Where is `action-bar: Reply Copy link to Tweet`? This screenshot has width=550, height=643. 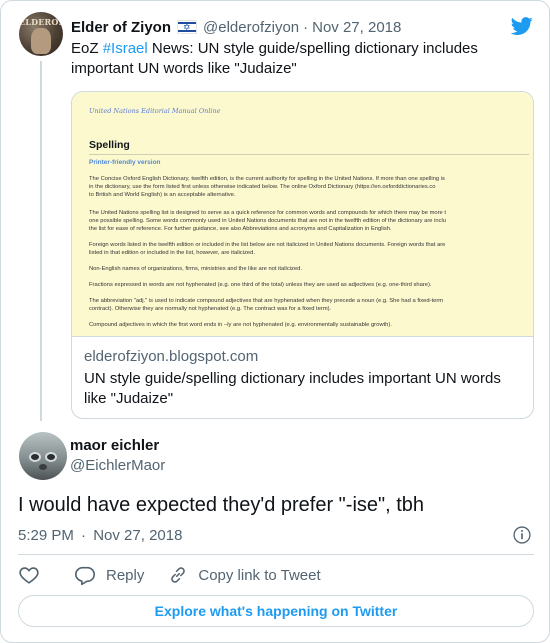
action-bar: Reply Copy link to Tweet is located at coordinates (169, 575).